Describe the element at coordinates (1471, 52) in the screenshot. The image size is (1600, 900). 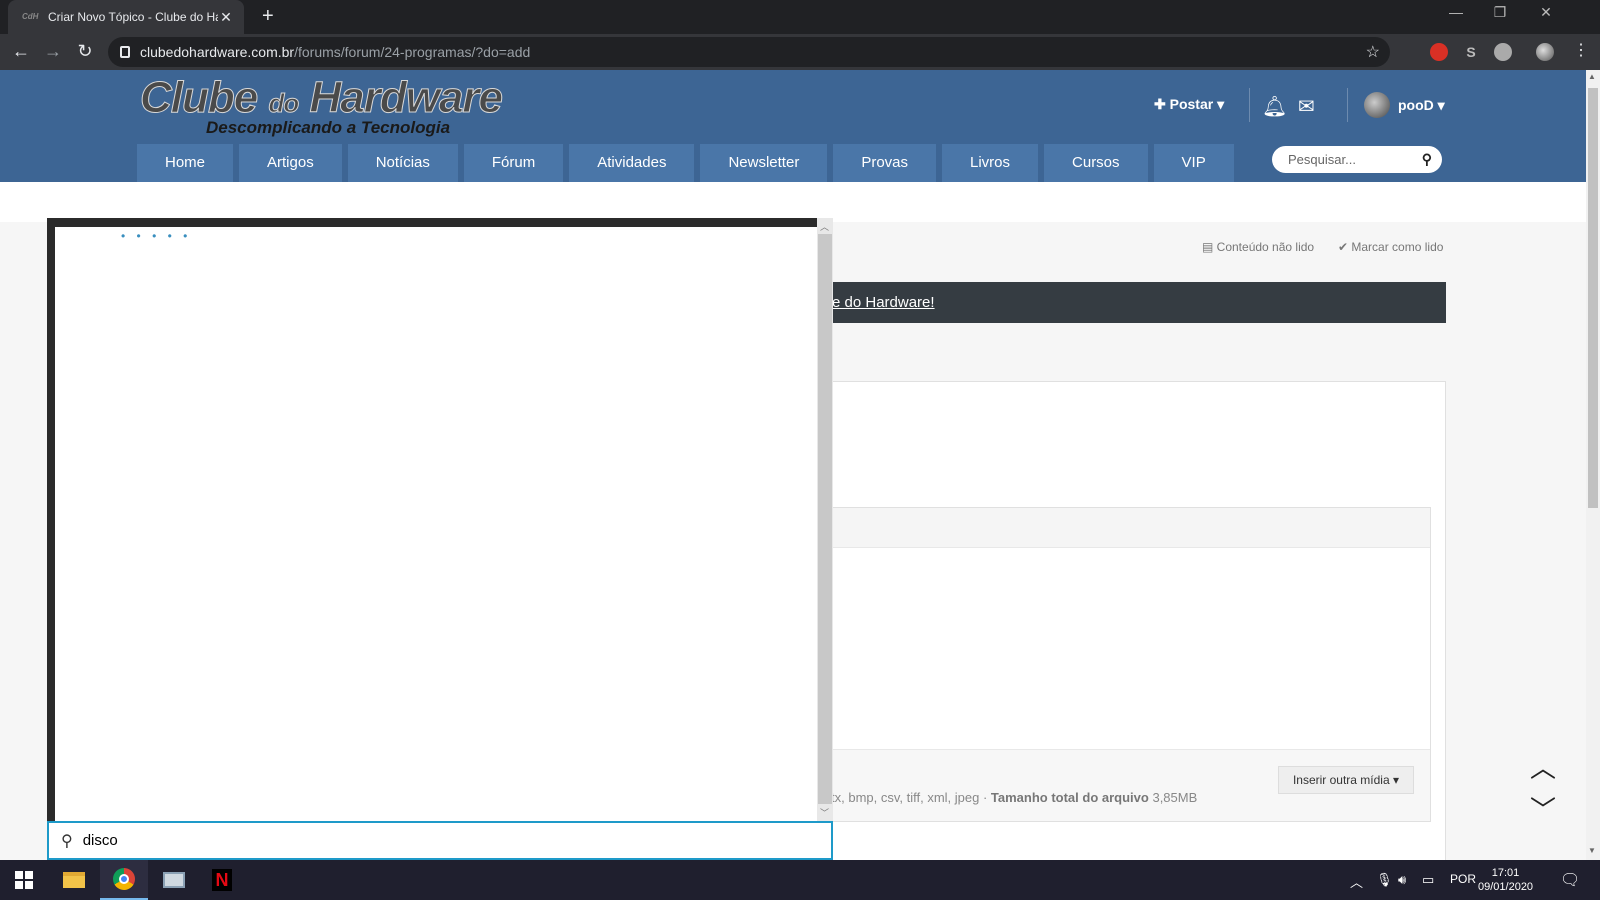
I see `extension-s-icon: S` at that location.